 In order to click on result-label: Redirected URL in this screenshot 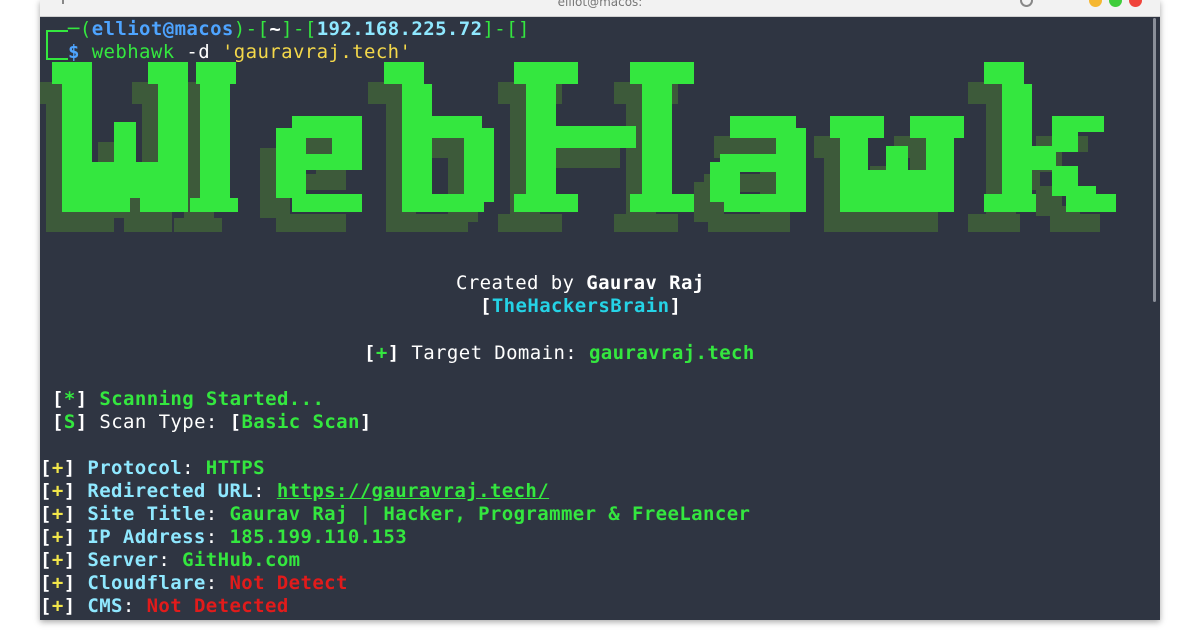, I will do `click(170, 491)`.